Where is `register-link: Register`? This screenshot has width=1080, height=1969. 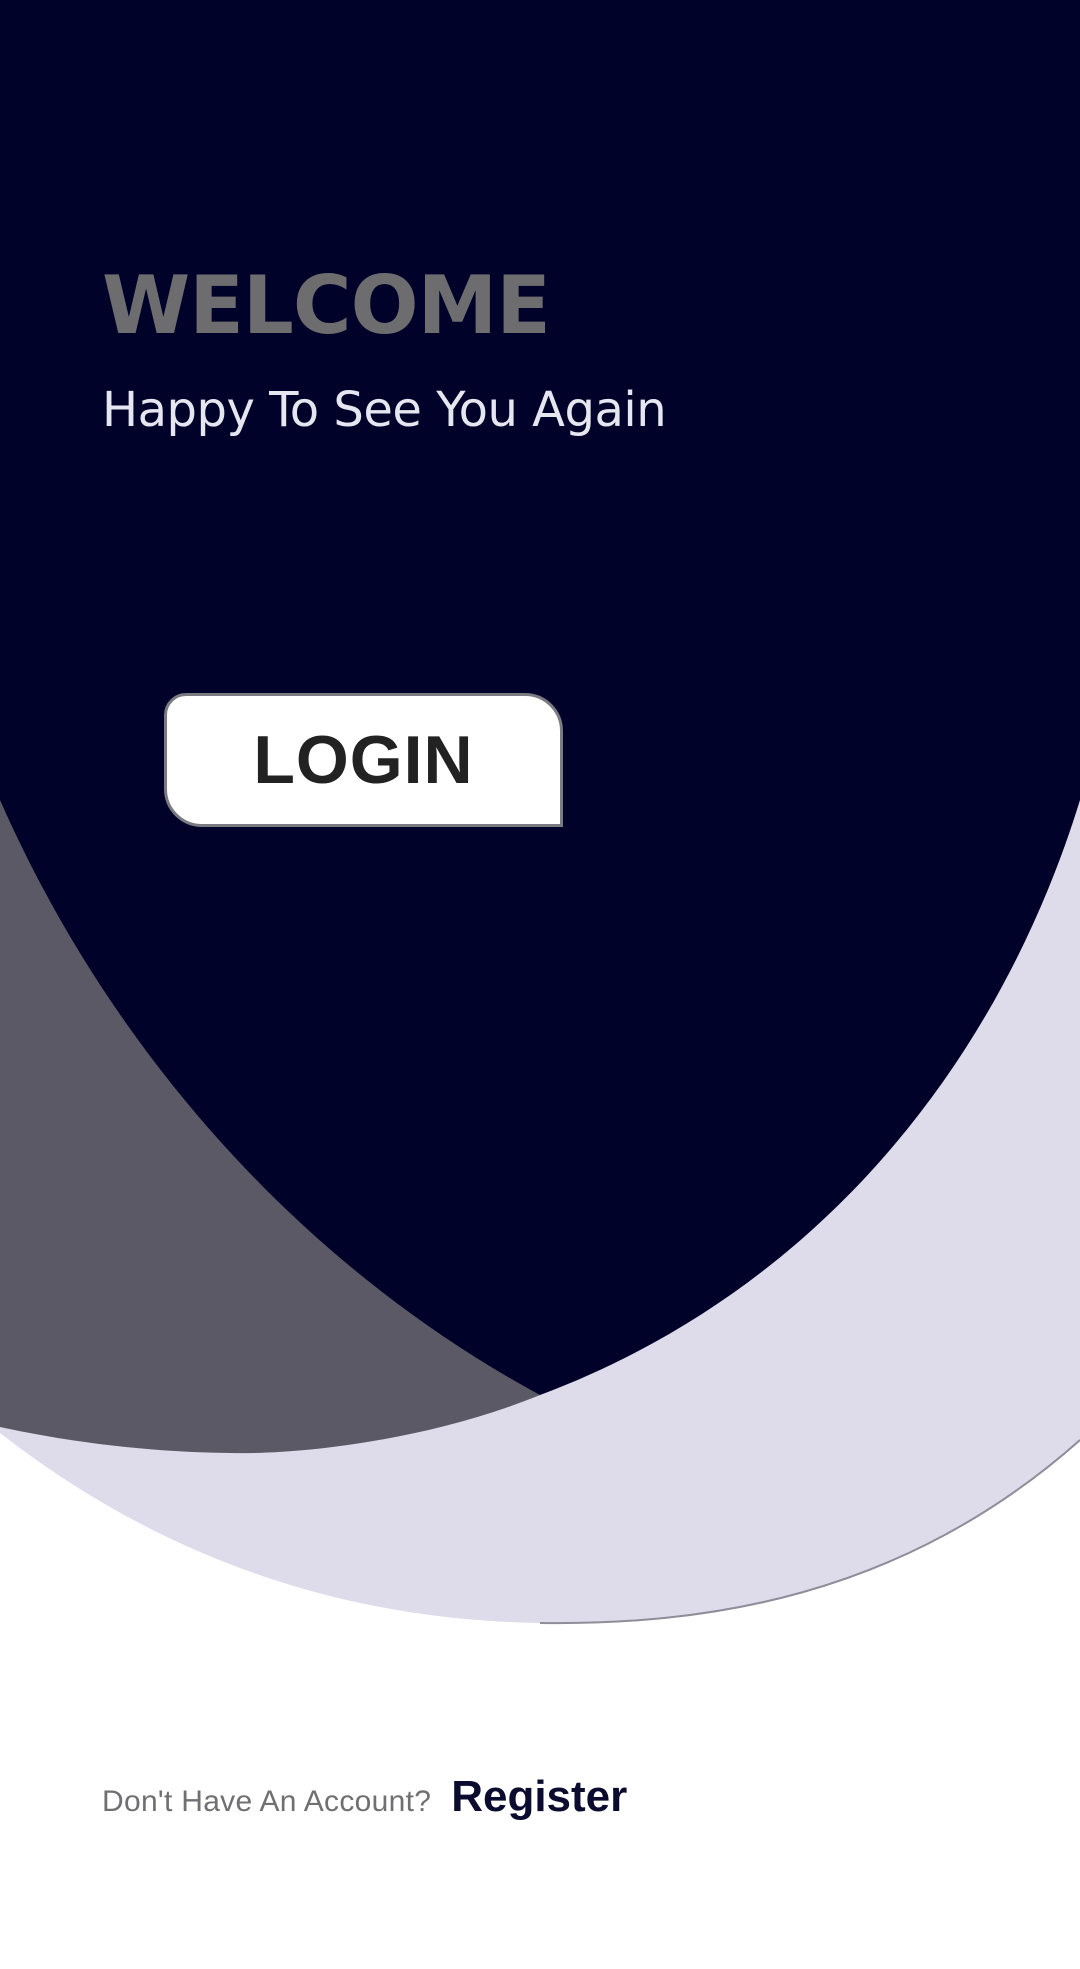
register-link: Register is located at coordinates (539, 1797).